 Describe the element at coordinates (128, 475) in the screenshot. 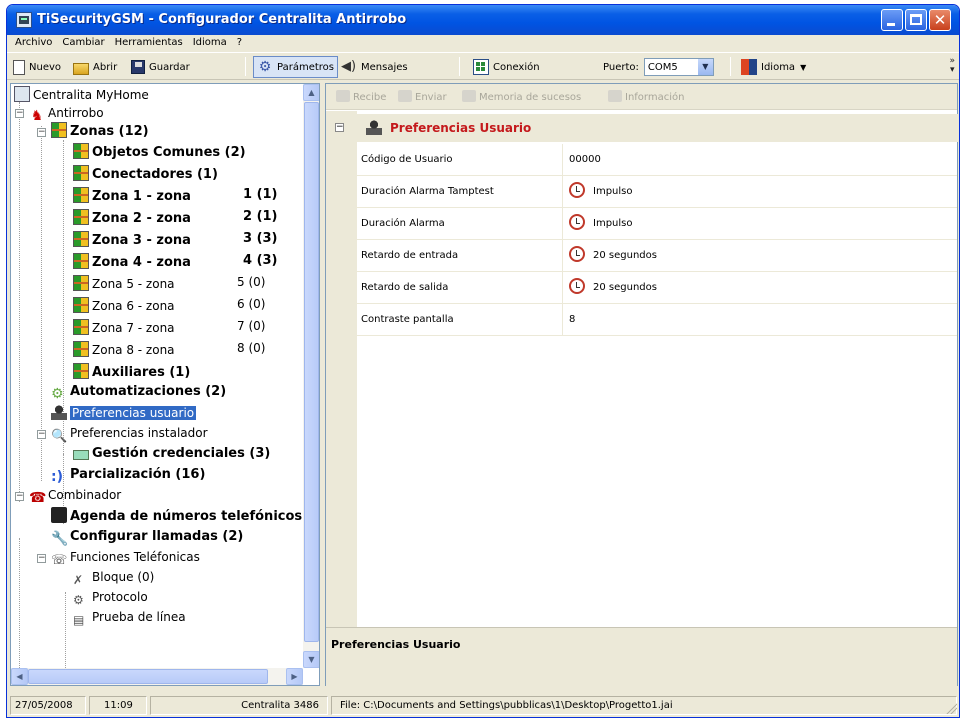

I see `tree-item-parcializacion: :) Parcialización (16)` at that location.